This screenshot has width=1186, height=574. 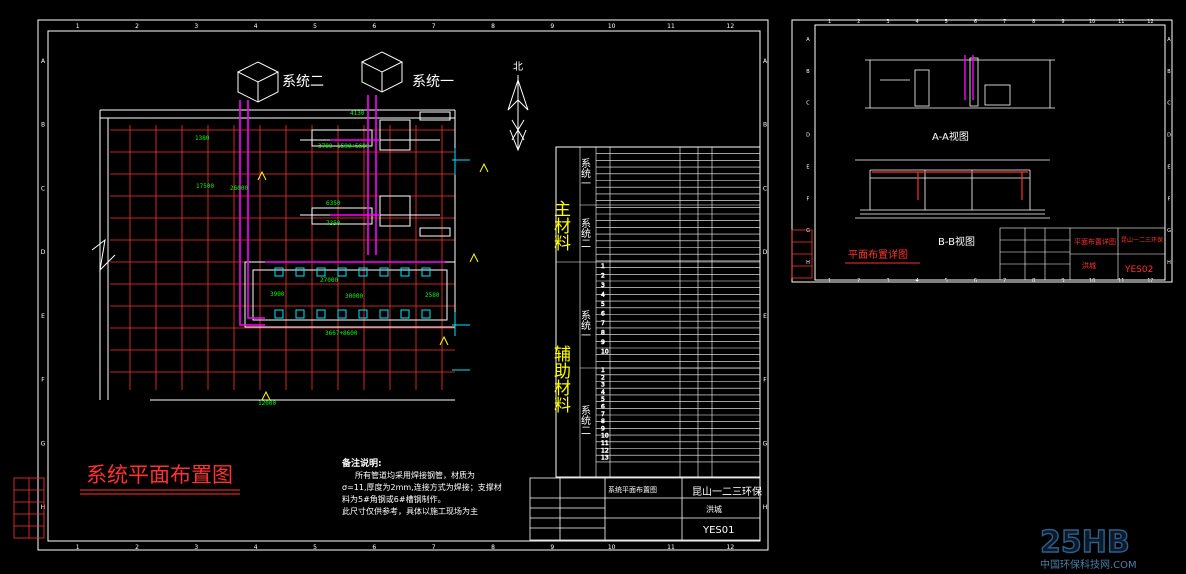 I want to click on dim-label: 30000, so click(x=354, y=296).